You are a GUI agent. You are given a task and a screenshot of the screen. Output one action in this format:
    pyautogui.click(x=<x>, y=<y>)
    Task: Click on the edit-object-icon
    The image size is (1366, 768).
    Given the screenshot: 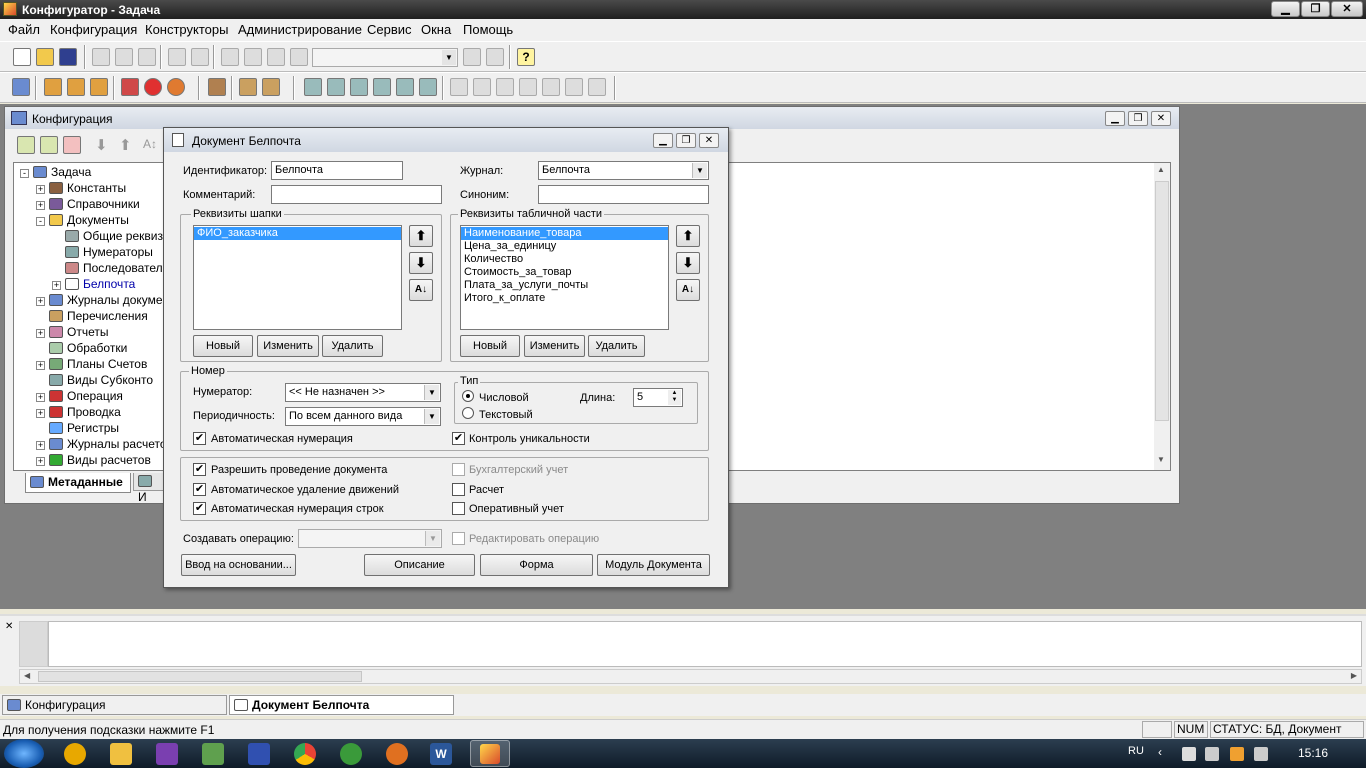 What is the action you would take?
    pyautogui.click(x=49, y=145)
    